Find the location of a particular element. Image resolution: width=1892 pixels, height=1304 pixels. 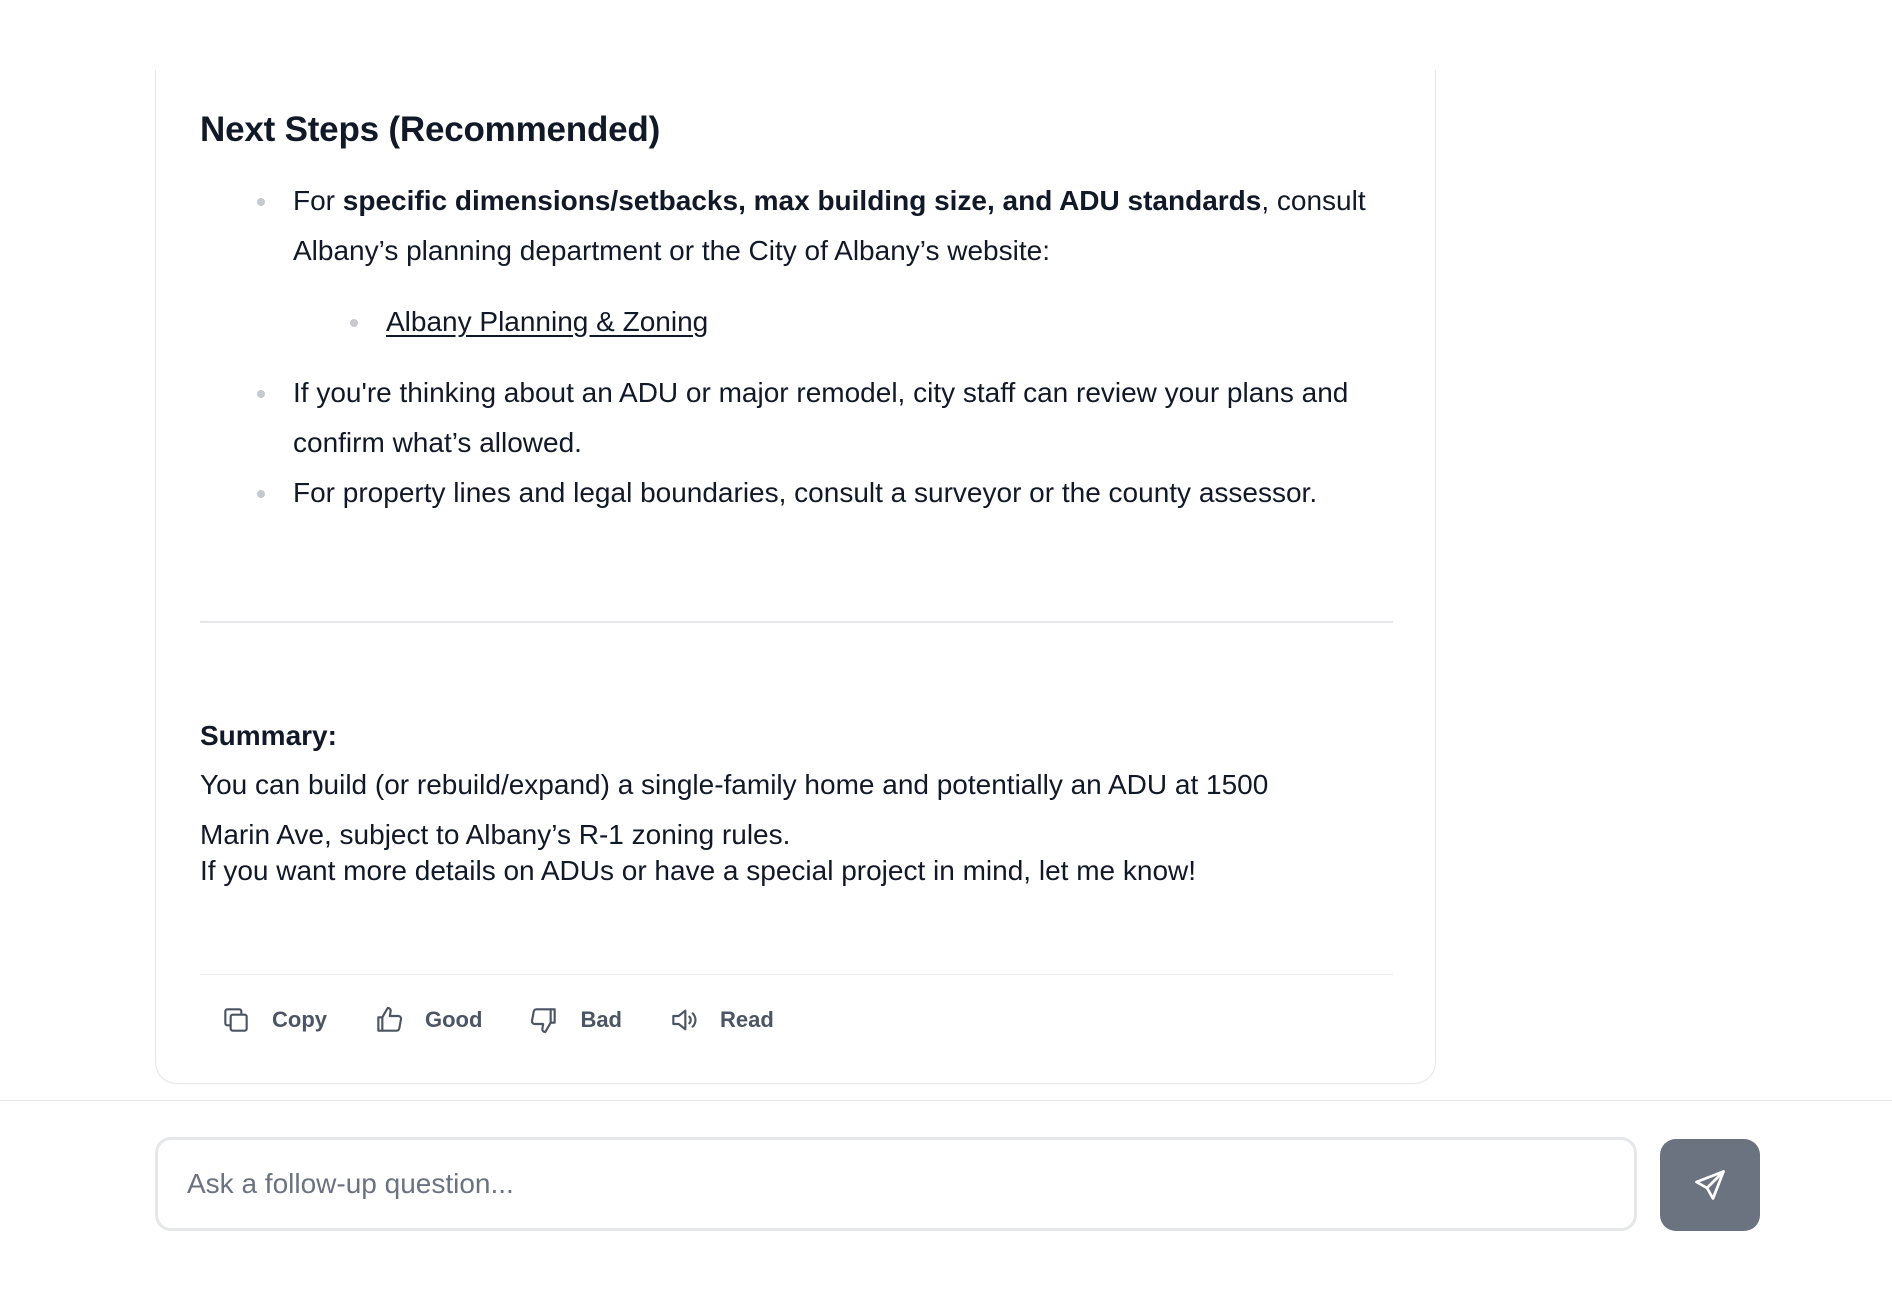

copy-label: Copy is located at coordinates (299, 1019).